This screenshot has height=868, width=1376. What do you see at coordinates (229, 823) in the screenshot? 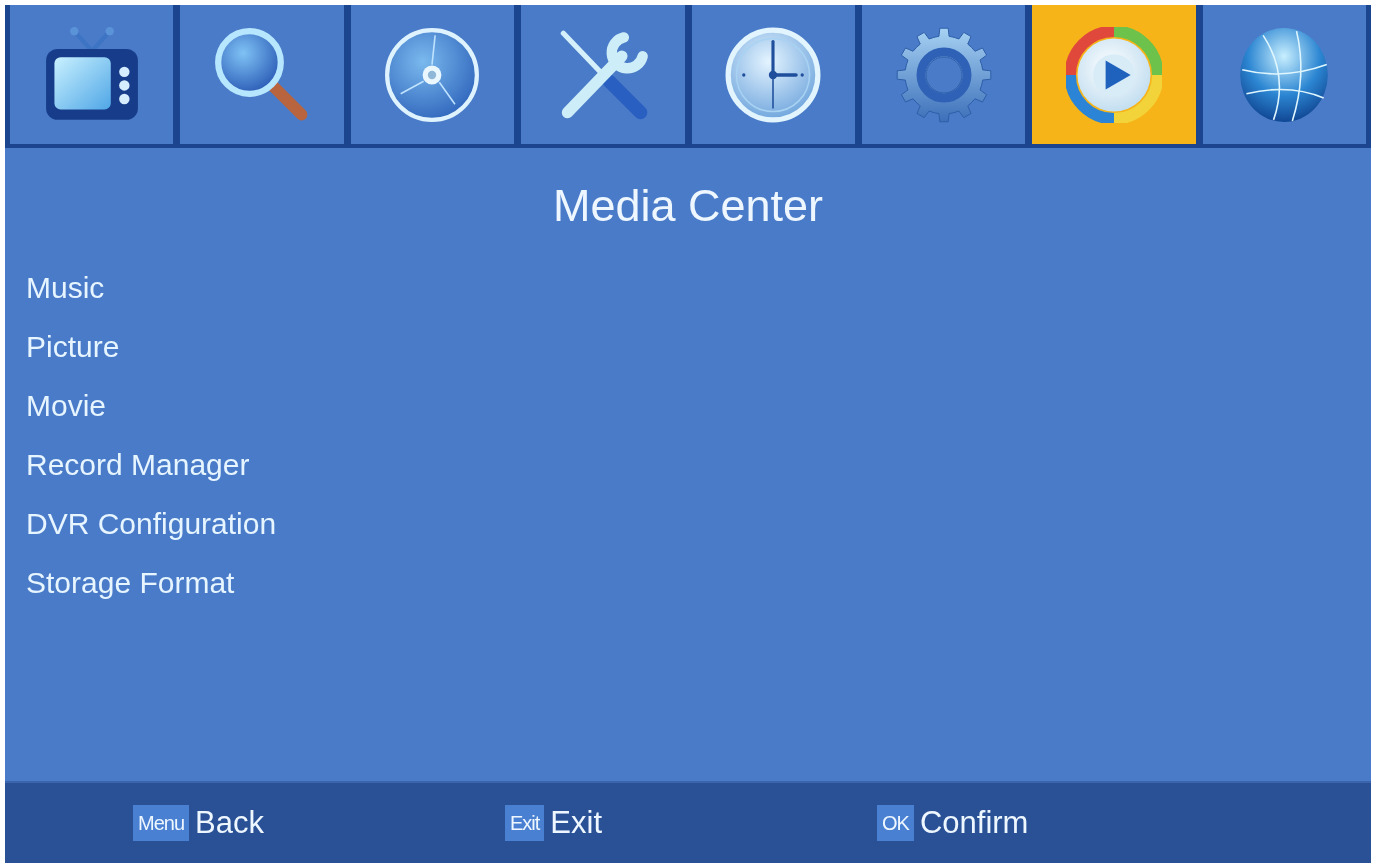
I see `hint-label: Back` at bounding box center [229, 823].